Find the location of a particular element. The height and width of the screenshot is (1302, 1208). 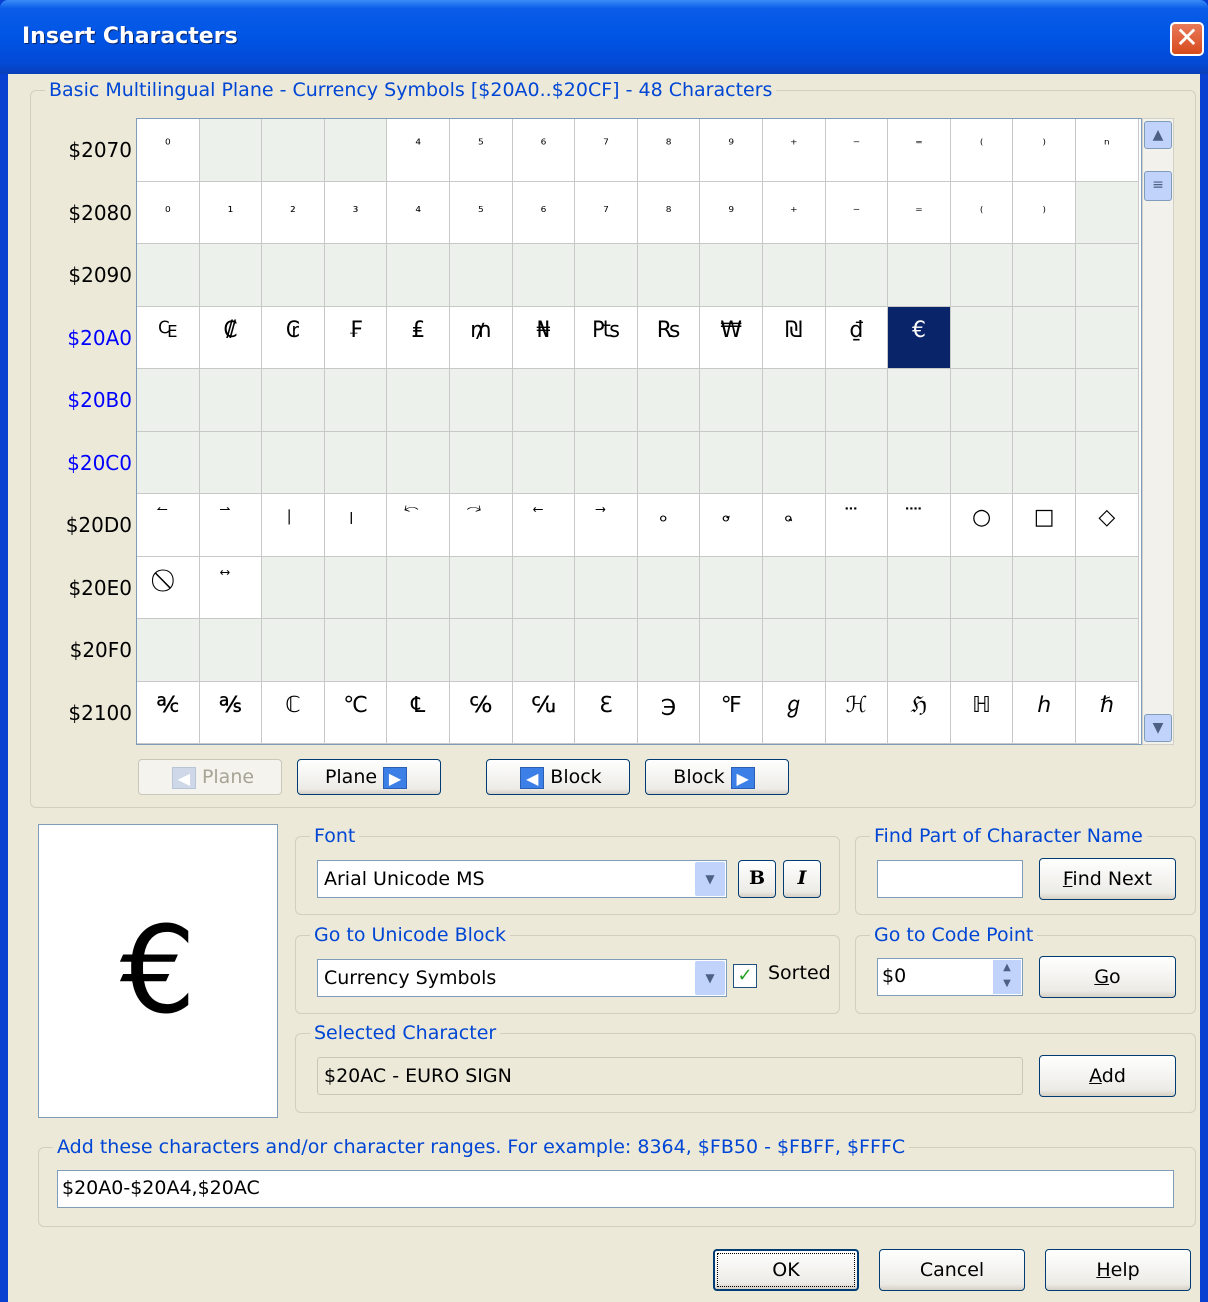

grid-cell: ⃙ is located at coordinates (731, 525).